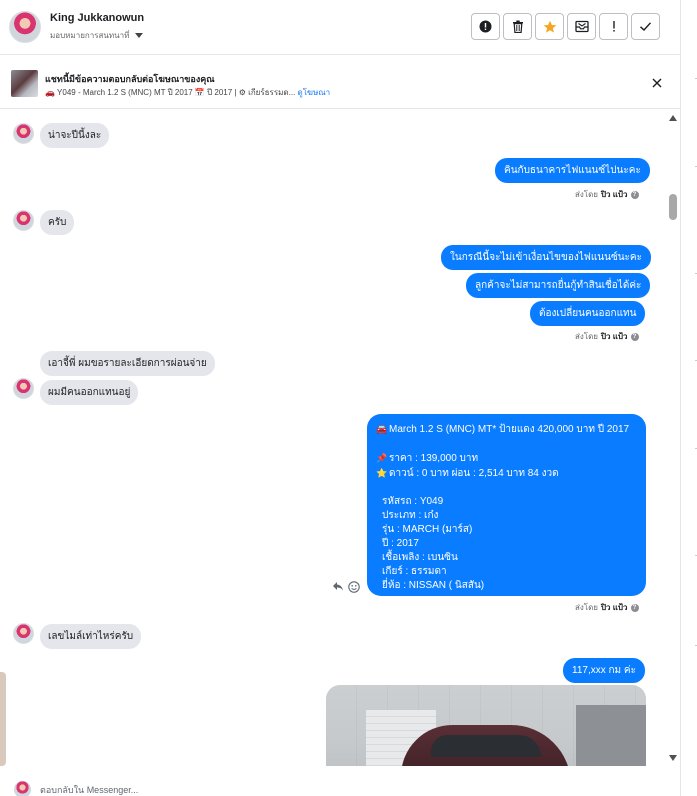 This screenshot has width=697, height=796. I want to click on pin-icon: 📌, so click(382, 458).